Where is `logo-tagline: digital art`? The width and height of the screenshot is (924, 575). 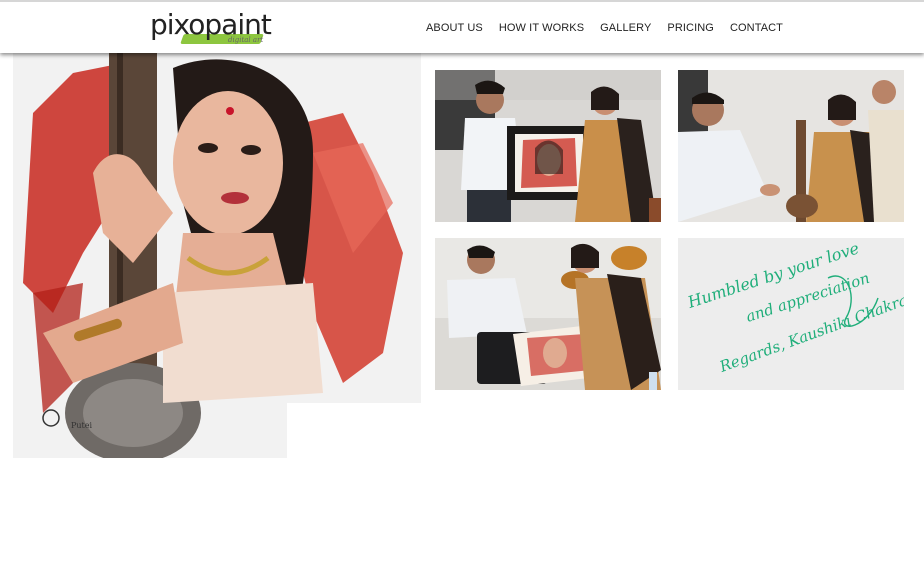 logo-tagline: digital art is located at coordinates (246, 40).